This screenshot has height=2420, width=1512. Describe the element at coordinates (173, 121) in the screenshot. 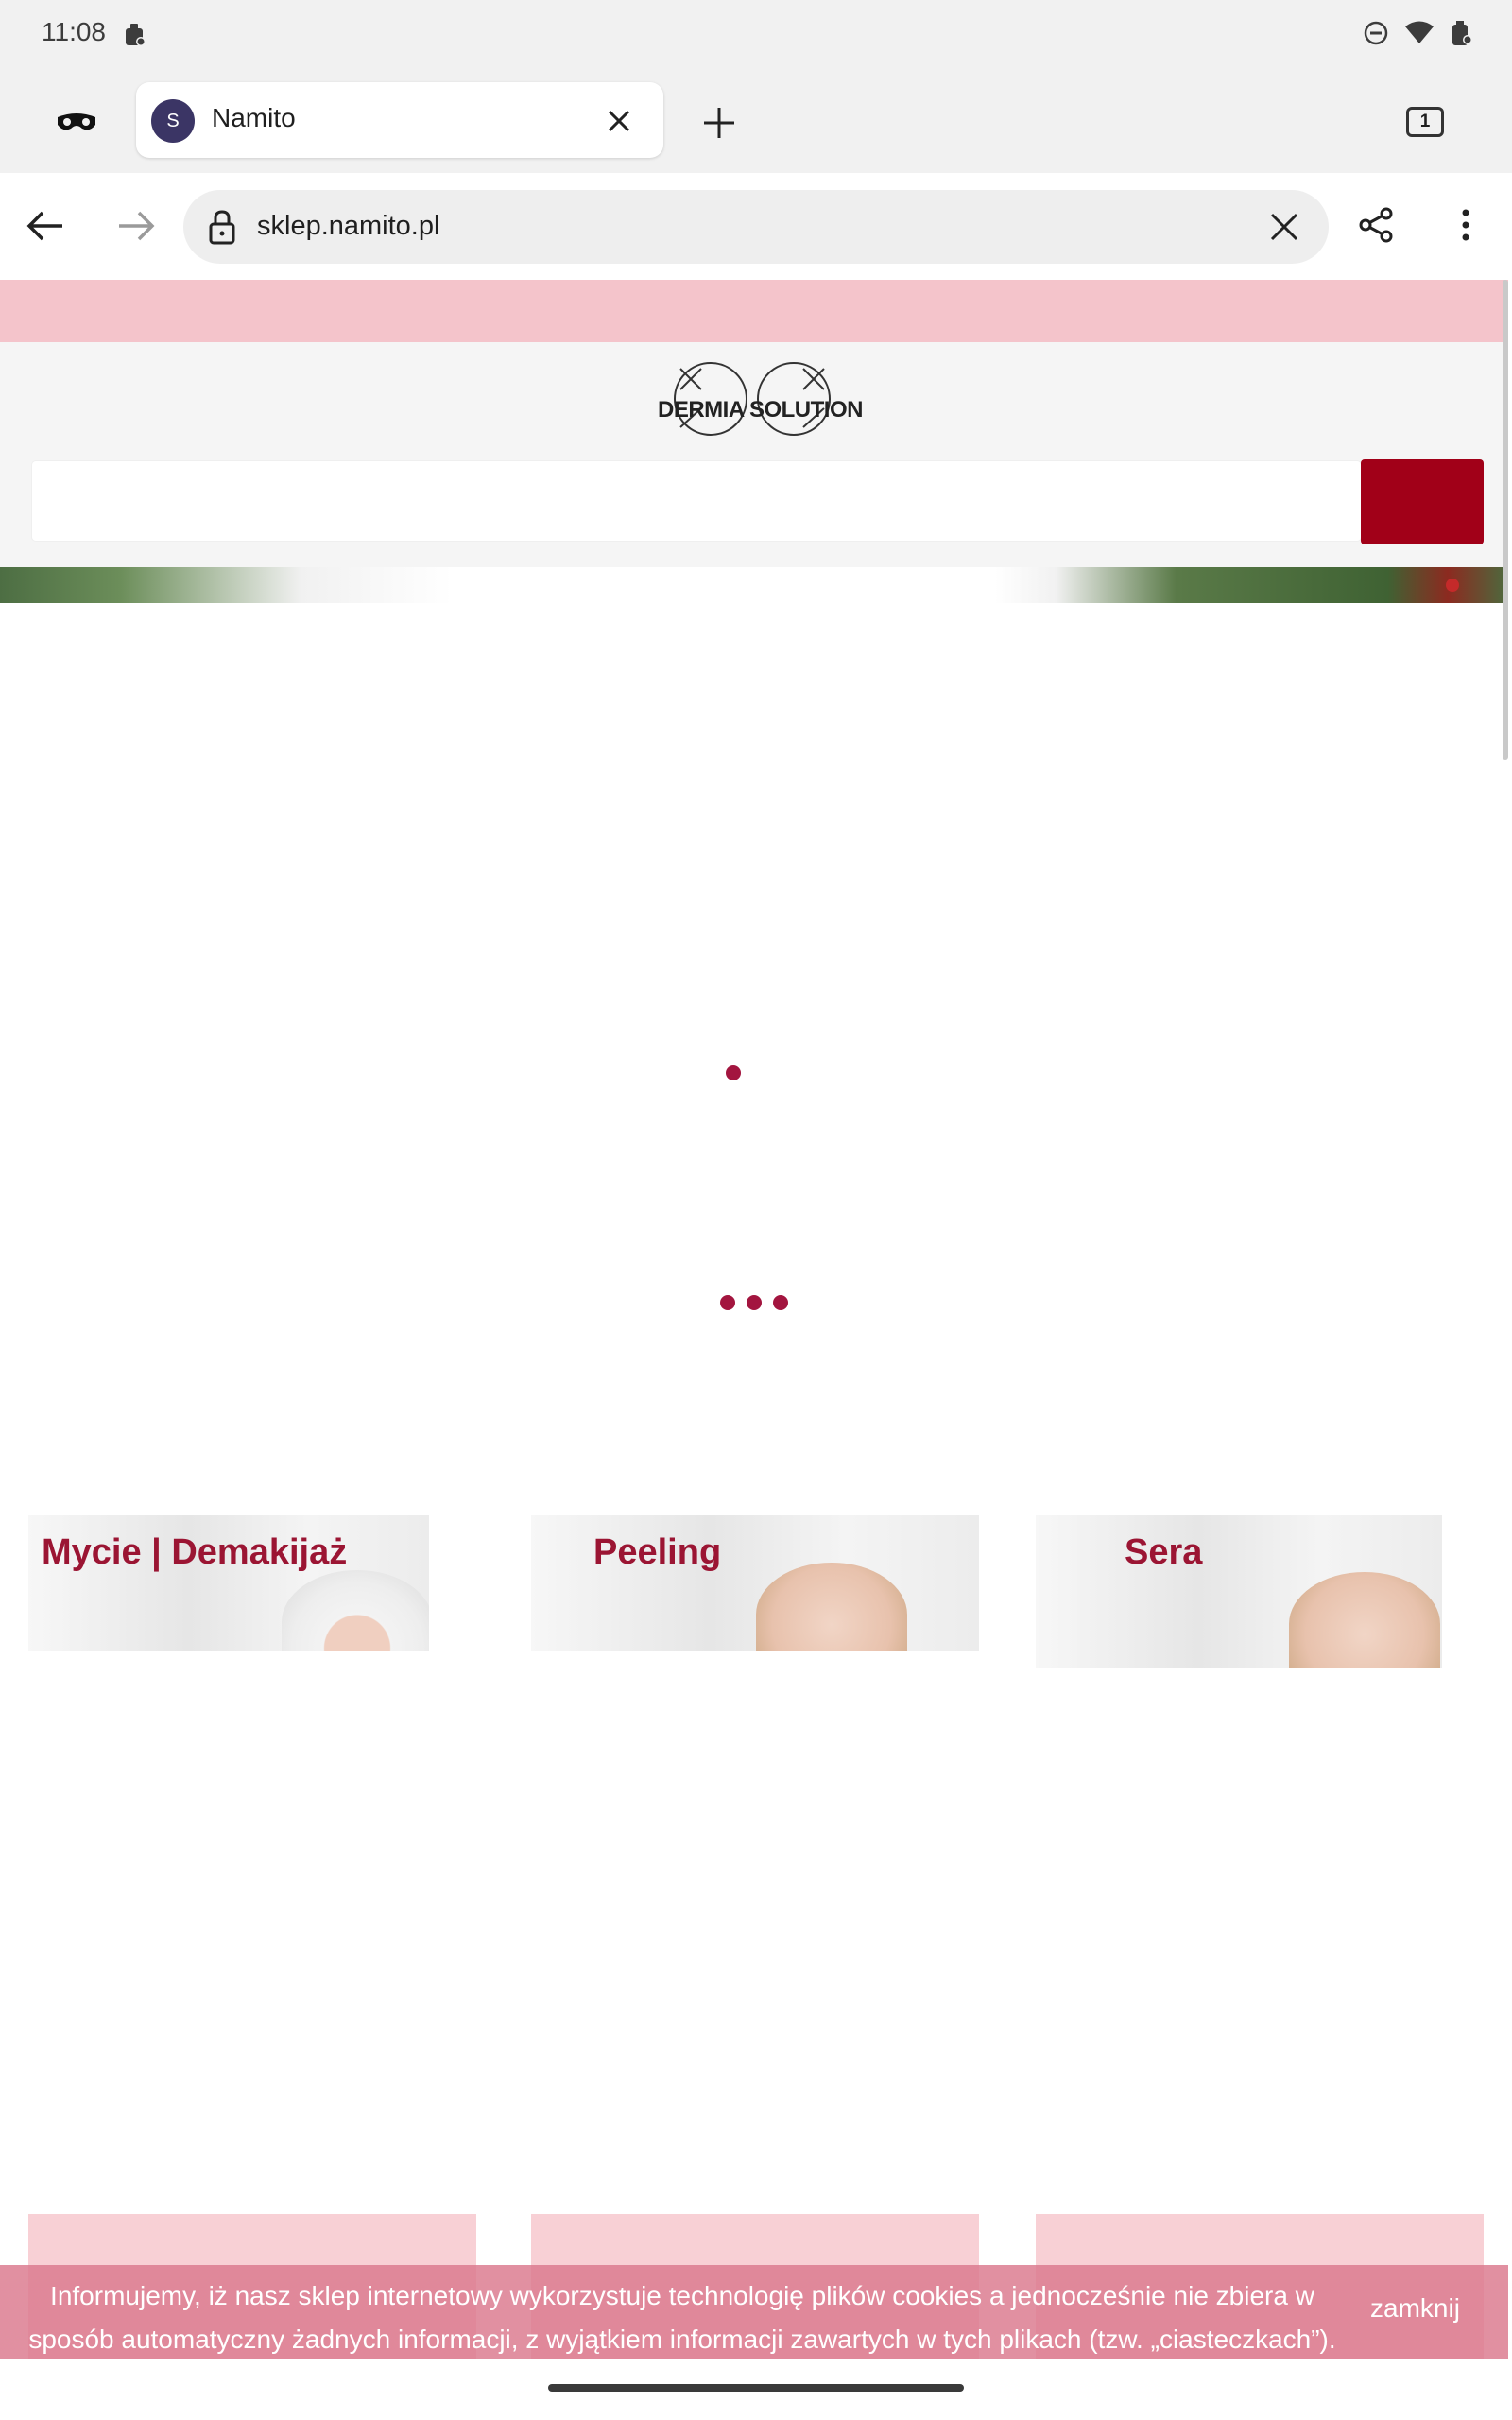

I see `tab-favicon: S` at that location.